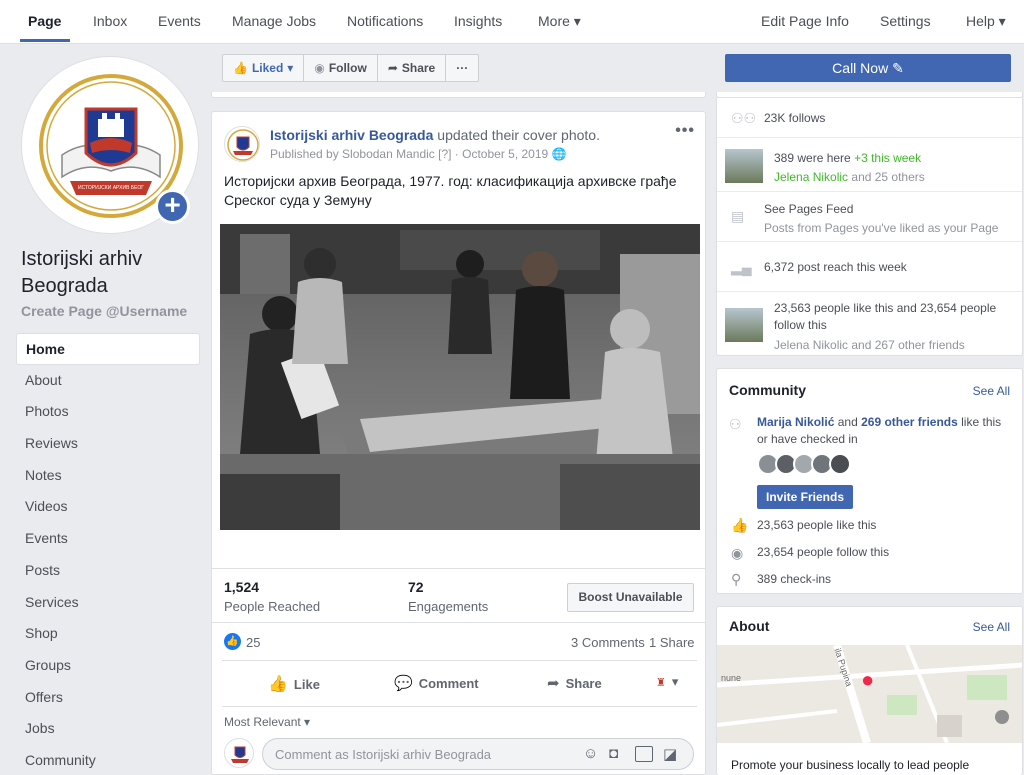 This screenshot has height=775, width=1024. Describe the element at coordinates (108, 539) in the screenshot. I see `left-nav-events: Events` at that location.